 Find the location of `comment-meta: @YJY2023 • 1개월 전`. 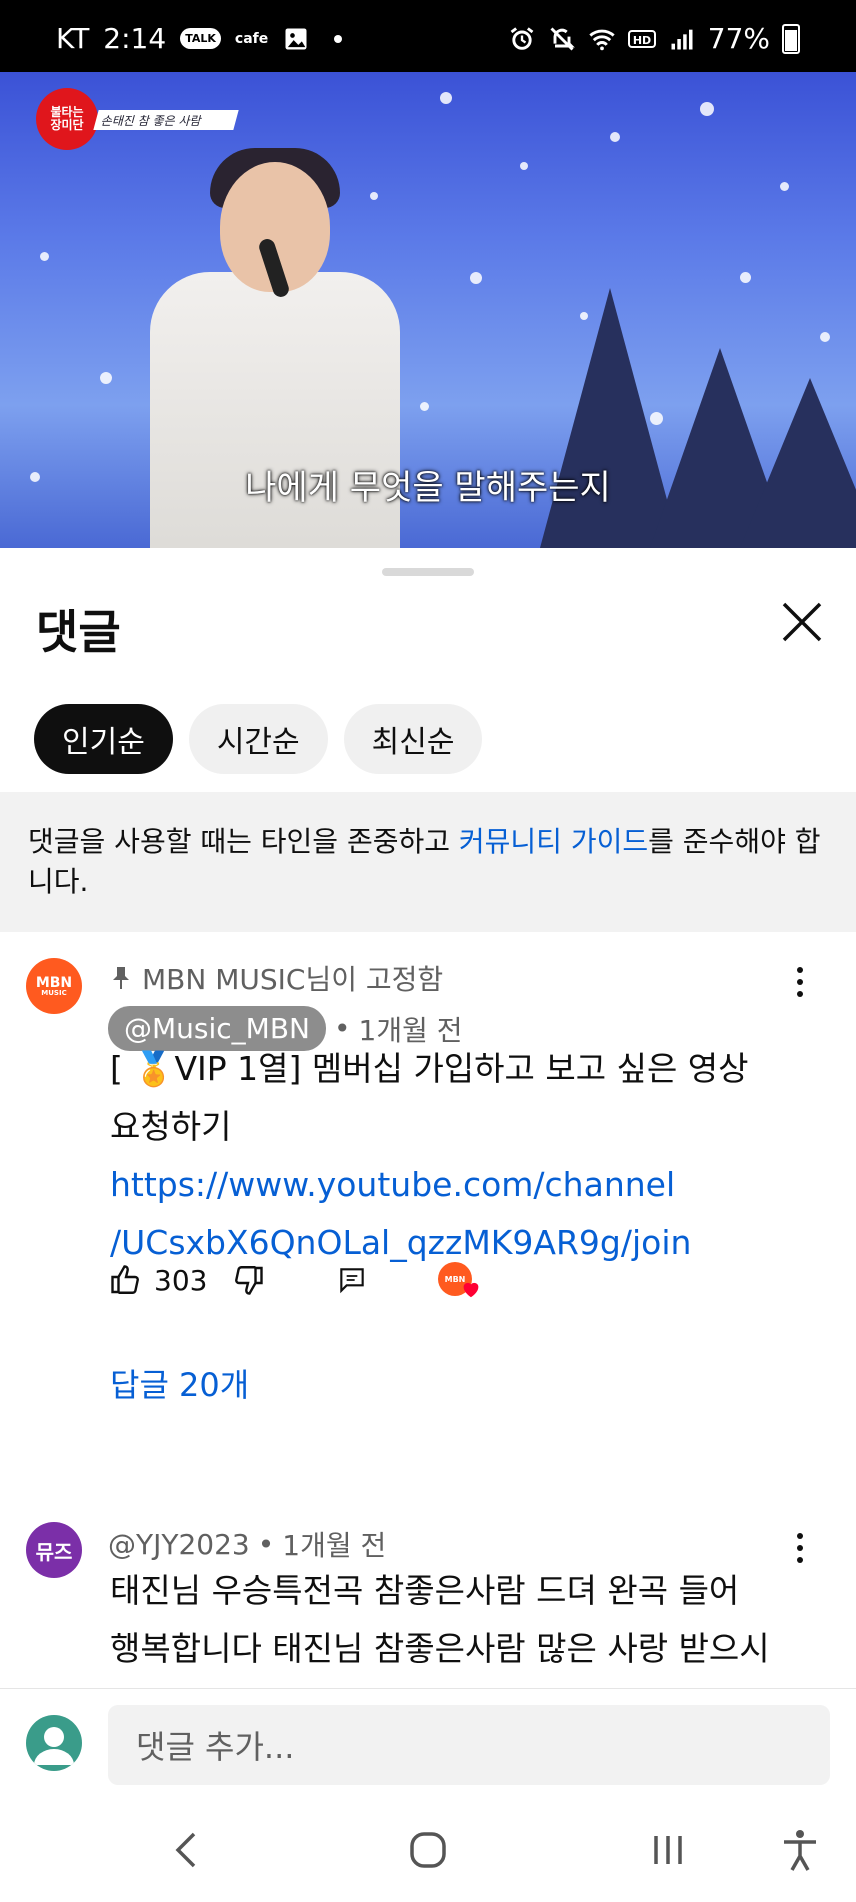

comment-meta: @YJY2023 • 1개월 전 is located at coordinates (247, 1544).